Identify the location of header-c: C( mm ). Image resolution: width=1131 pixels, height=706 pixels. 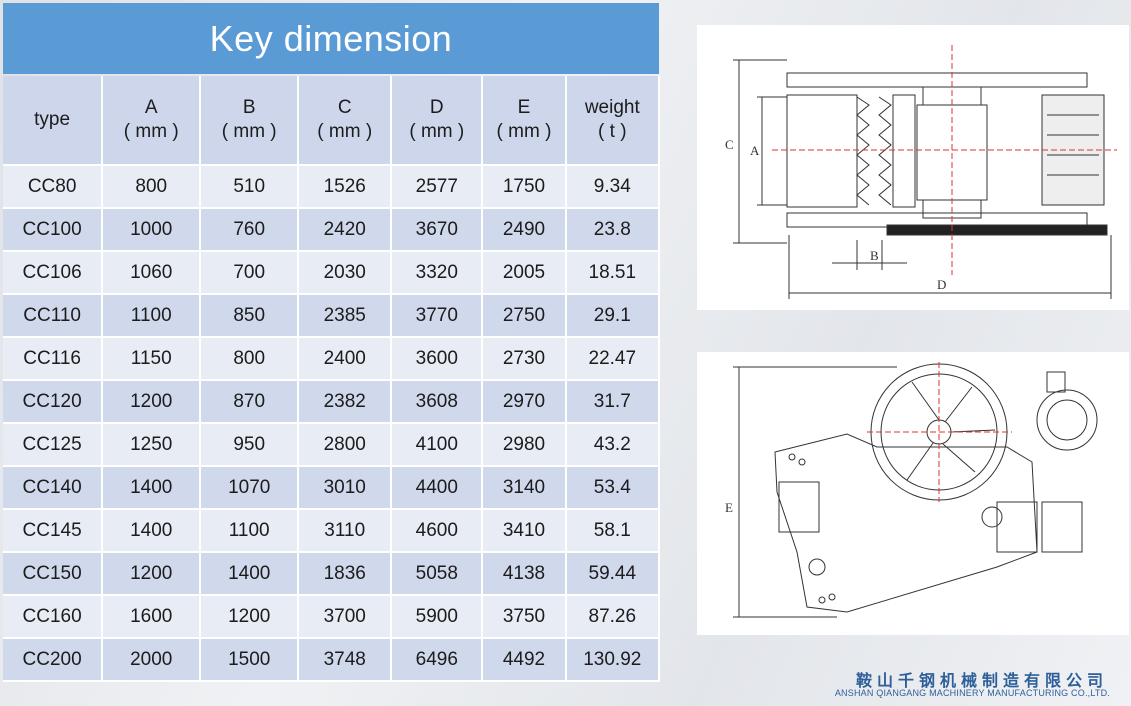
(346, 121).